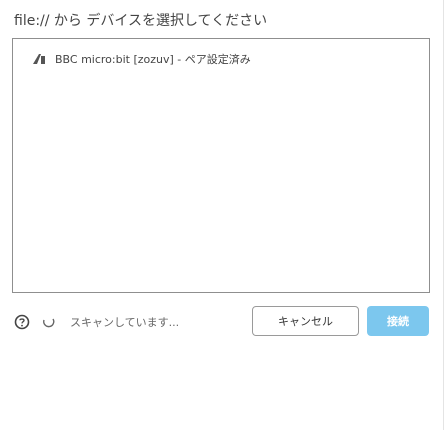 This screenshot has height=430, width=448. Describe the element at coordinates (222, 323) in the screenshot. I see `dialog-footer: スキャンしています... キャンセル 接続` at that location.